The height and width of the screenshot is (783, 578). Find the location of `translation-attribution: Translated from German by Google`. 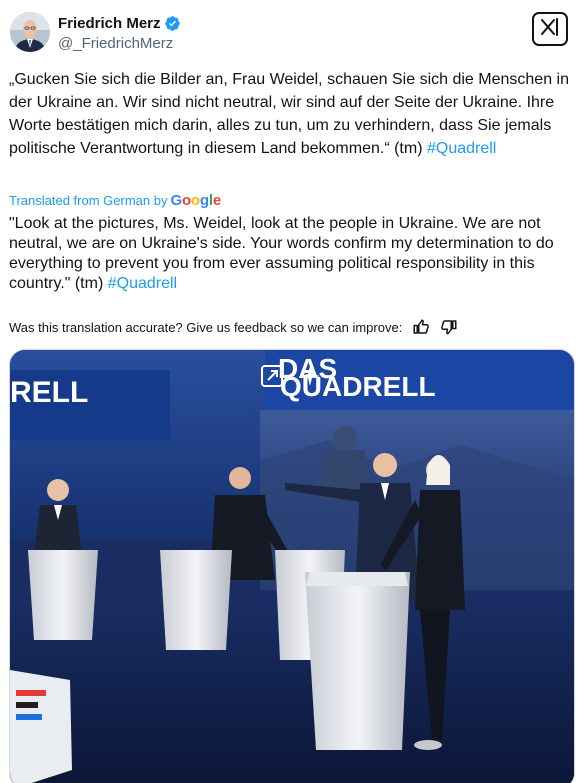

translation-attribution: Translated from German by Google is located at coordinates (115, 200).